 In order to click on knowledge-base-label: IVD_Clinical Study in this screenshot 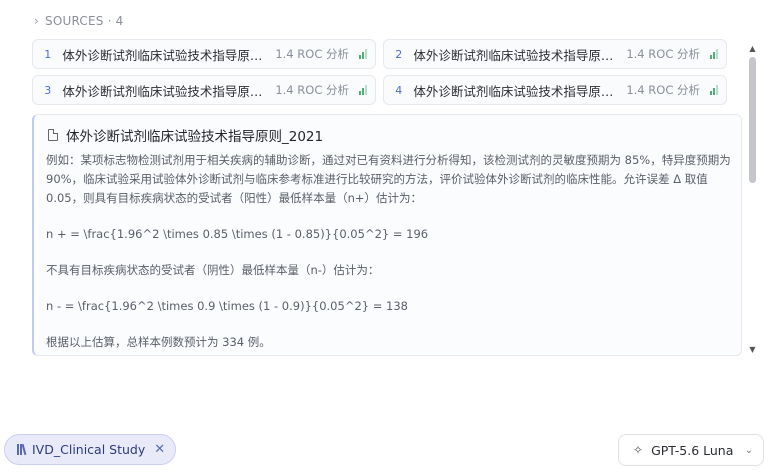, I will do `click(89, 449)`.